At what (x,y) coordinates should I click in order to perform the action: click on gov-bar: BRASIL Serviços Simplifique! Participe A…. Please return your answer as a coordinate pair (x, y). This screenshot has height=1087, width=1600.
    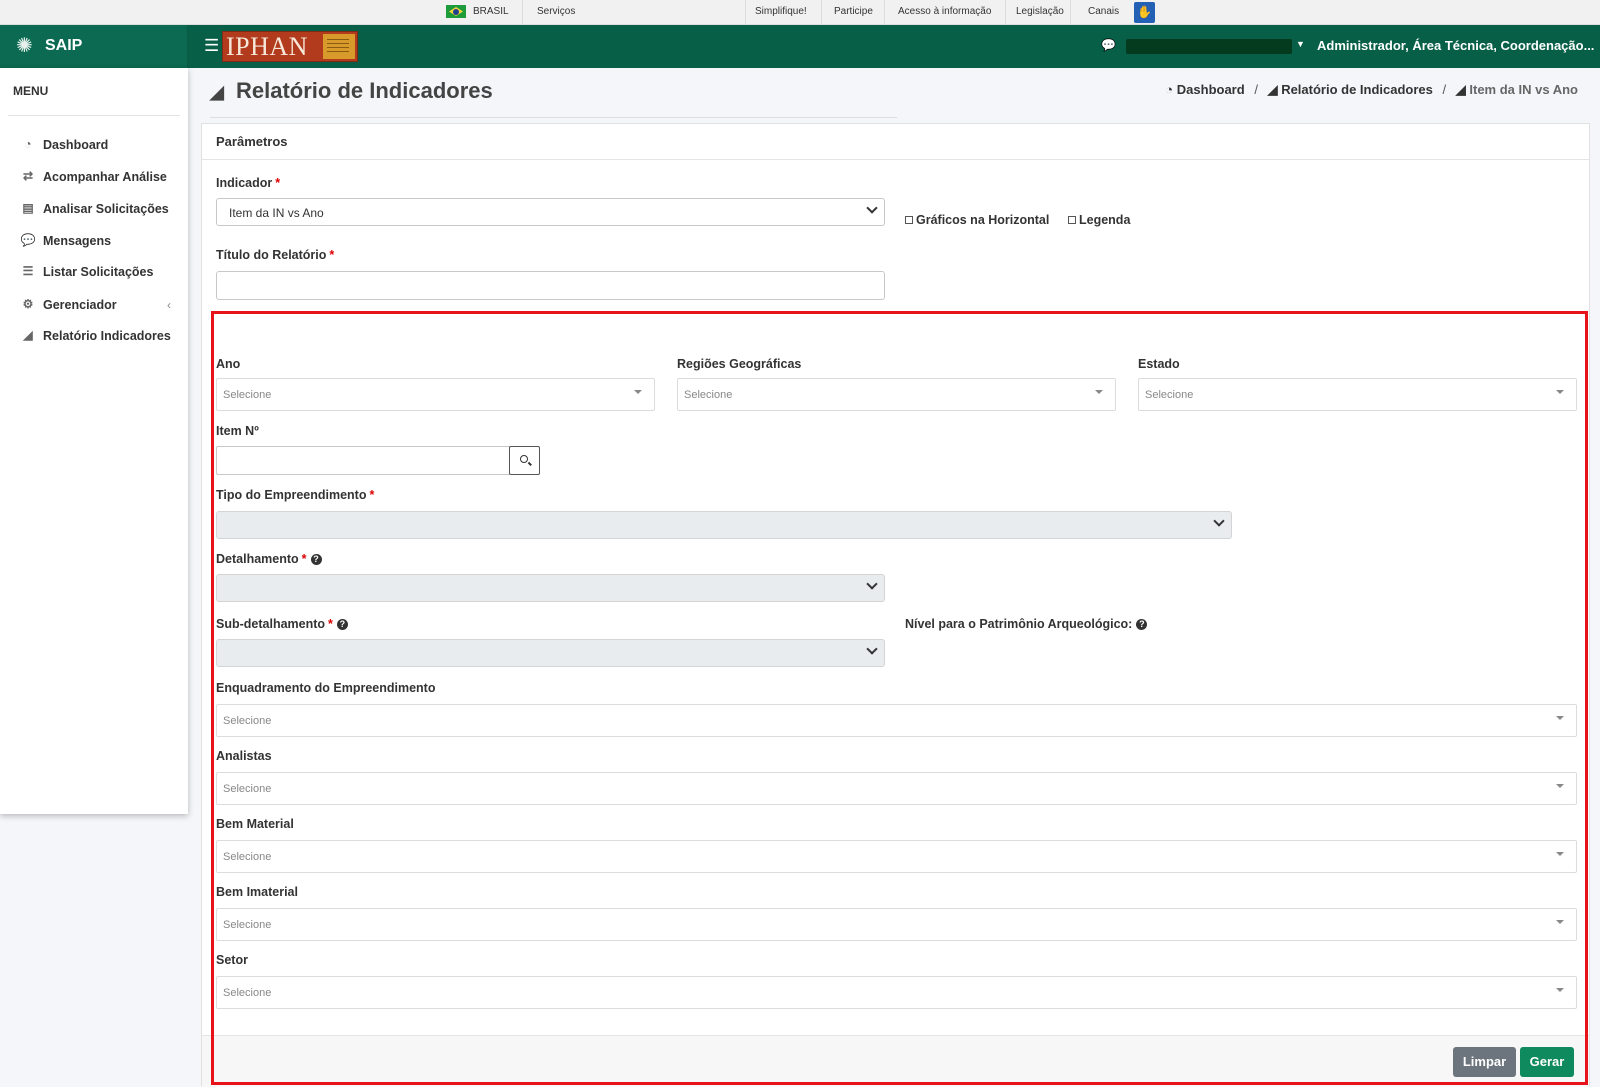
    Looking at the image, I should click on (800, 12).